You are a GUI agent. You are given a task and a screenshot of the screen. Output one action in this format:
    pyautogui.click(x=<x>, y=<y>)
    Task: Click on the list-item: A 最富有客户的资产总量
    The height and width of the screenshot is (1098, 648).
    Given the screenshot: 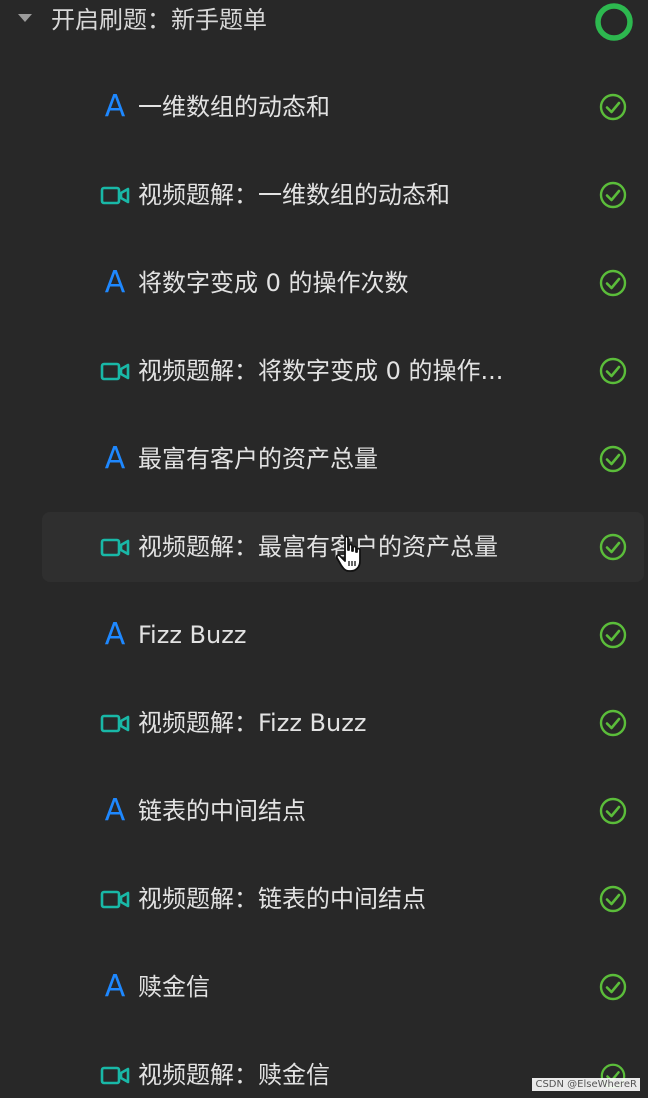 What is the action you would take?
    pyautogui.click(x=343, y=459)
    